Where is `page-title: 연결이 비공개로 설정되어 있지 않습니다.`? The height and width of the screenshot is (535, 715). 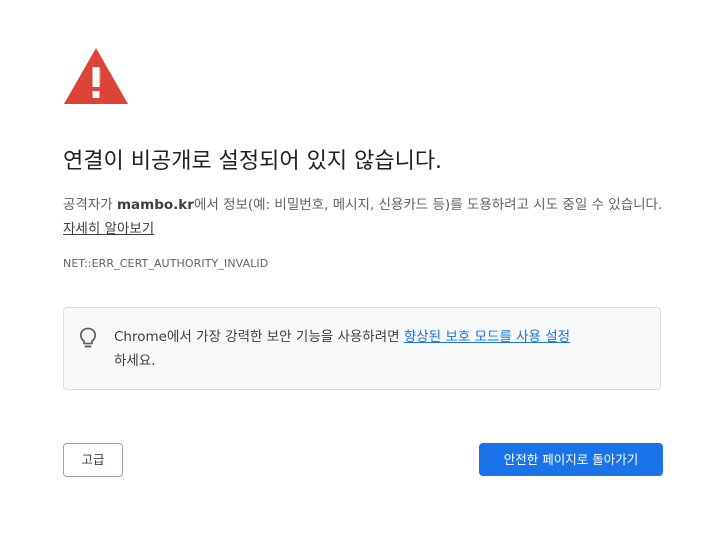 page-title: 연결이 비공개로 설정되어 있지 않습니다. is located at coordinates (253, 161).